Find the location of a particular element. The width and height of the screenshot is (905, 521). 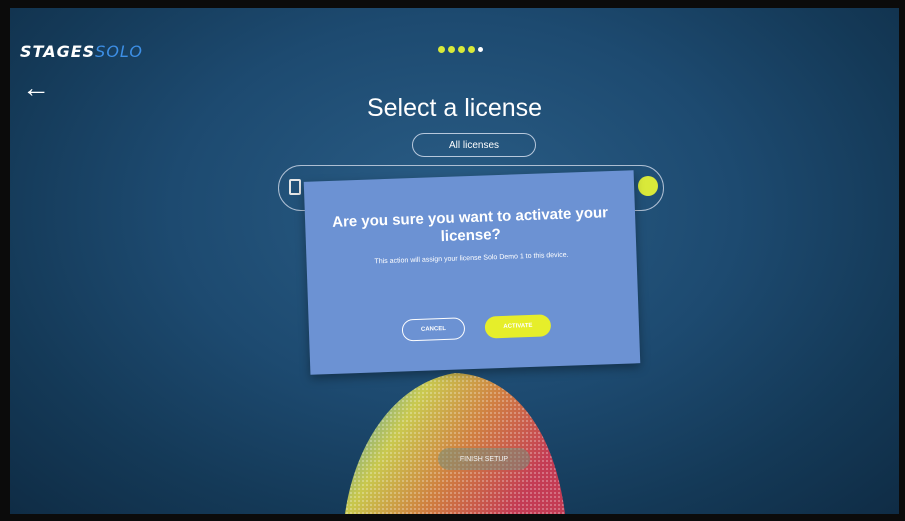

finish-setup-label: FINISH SETUP is located at coordinates (484, 459).